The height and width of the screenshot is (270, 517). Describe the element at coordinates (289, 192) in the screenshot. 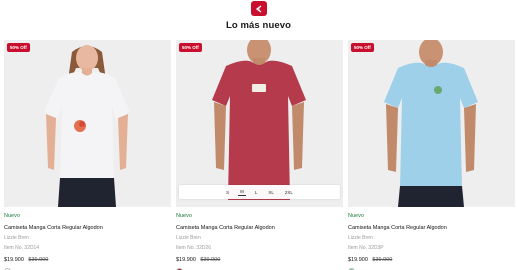

I see `size-option-2xl: 2XL` at that location.